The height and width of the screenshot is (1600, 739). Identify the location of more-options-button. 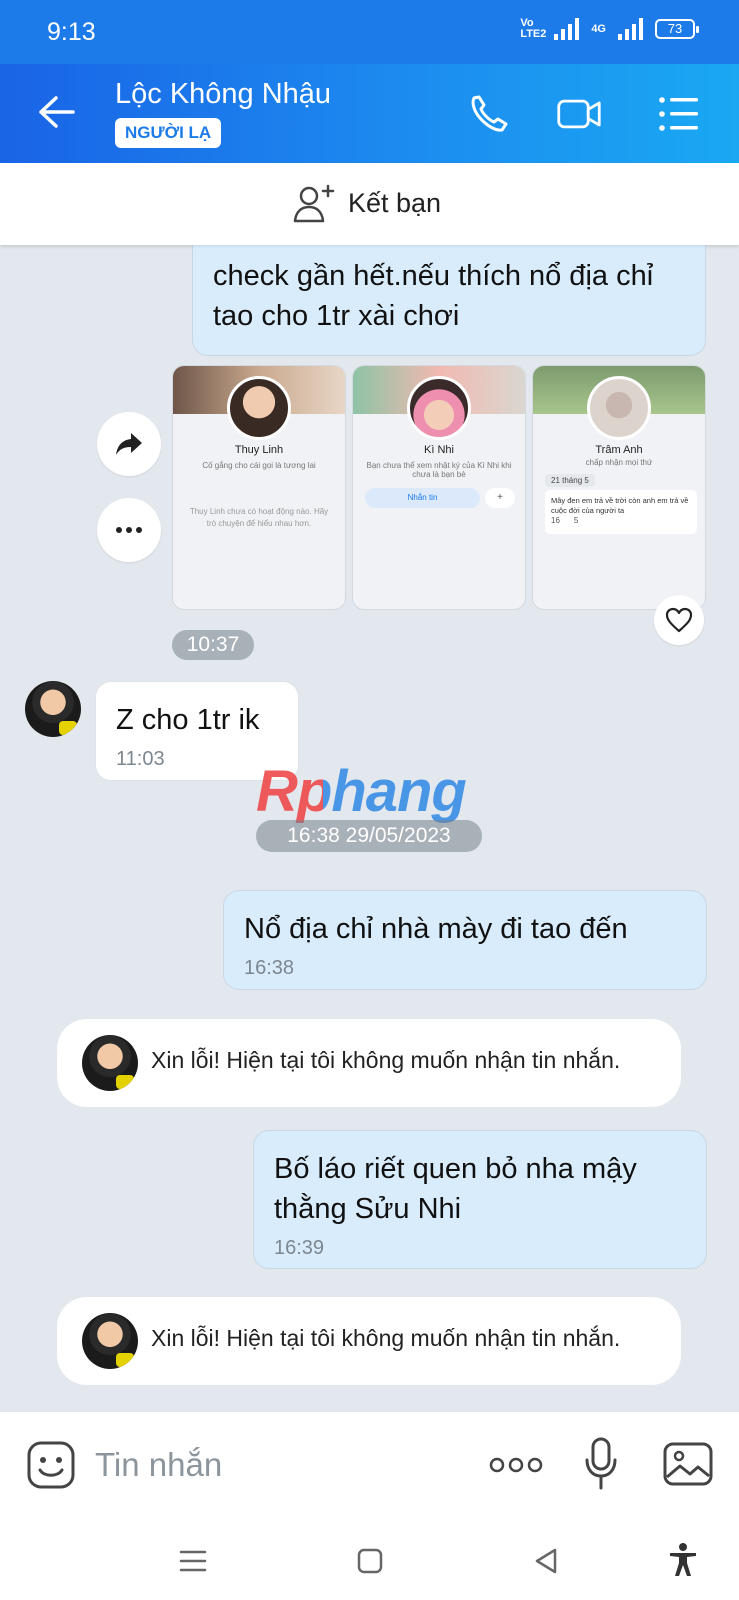
(129, 530).